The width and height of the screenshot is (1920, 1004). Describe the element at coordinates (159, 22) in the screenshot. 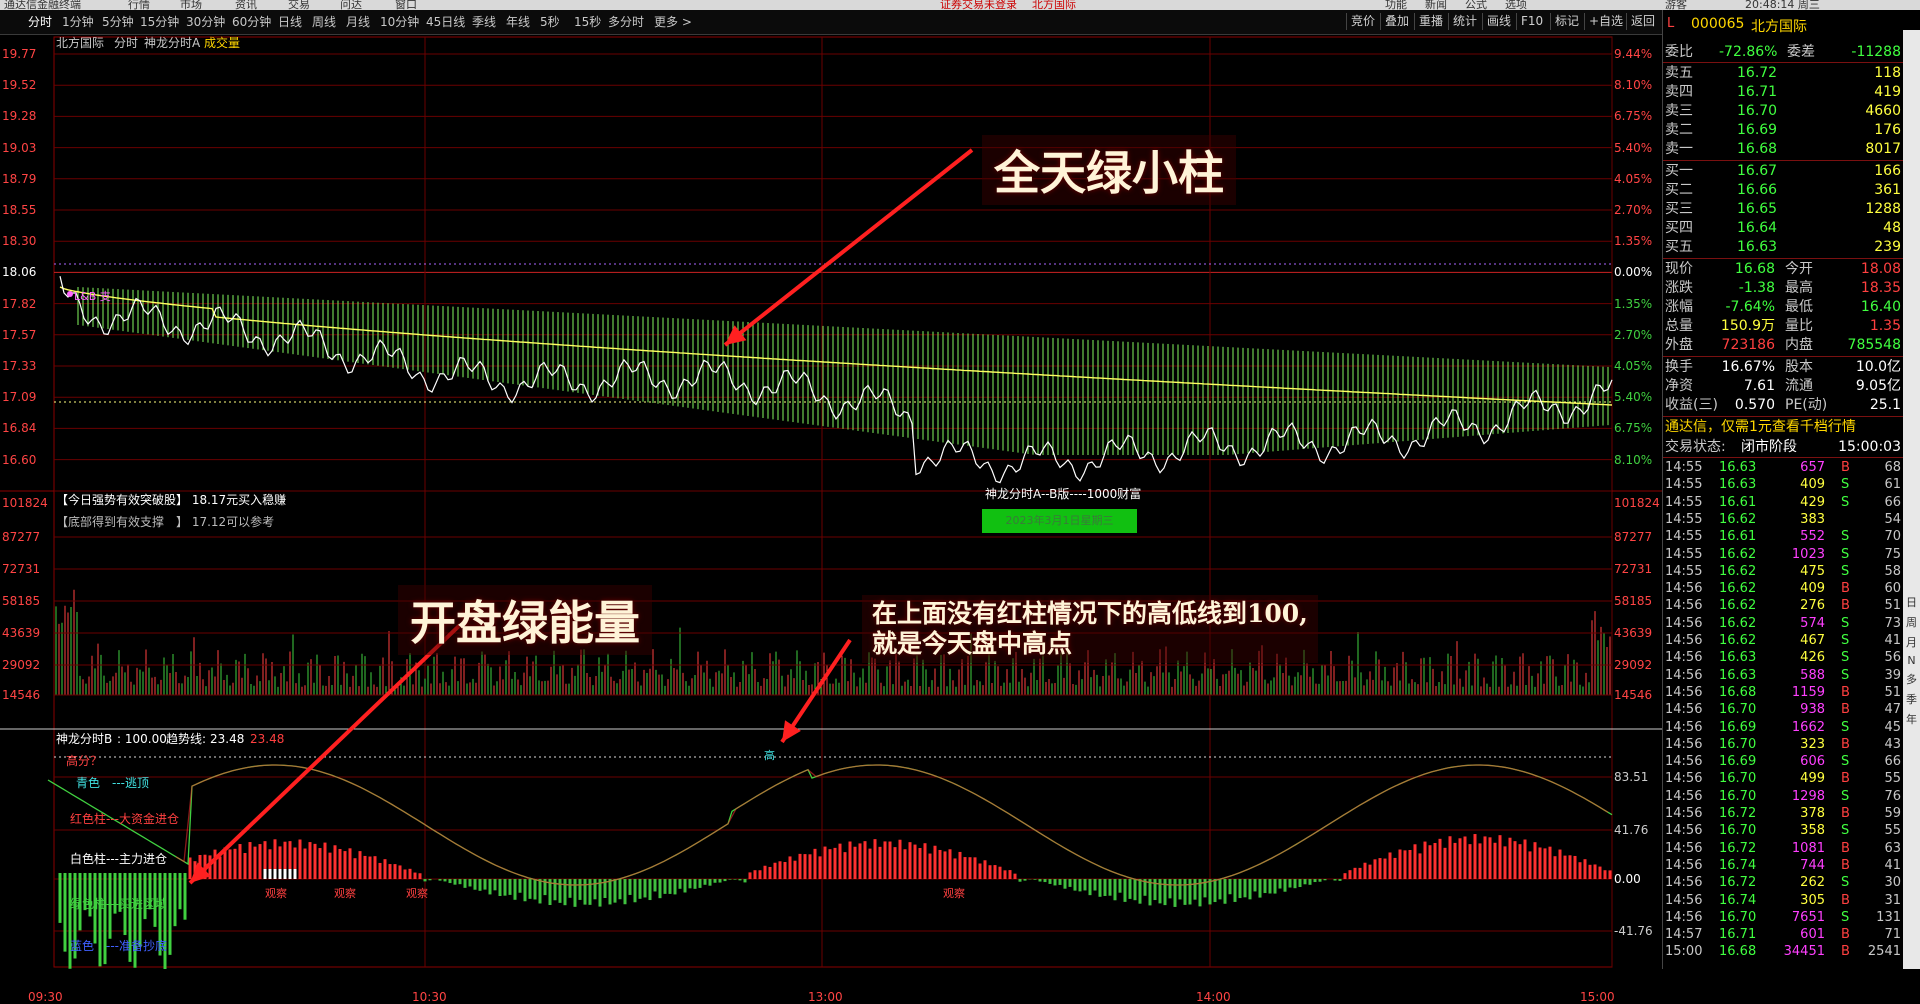

I see `period-15min: 15分钟` at that location.